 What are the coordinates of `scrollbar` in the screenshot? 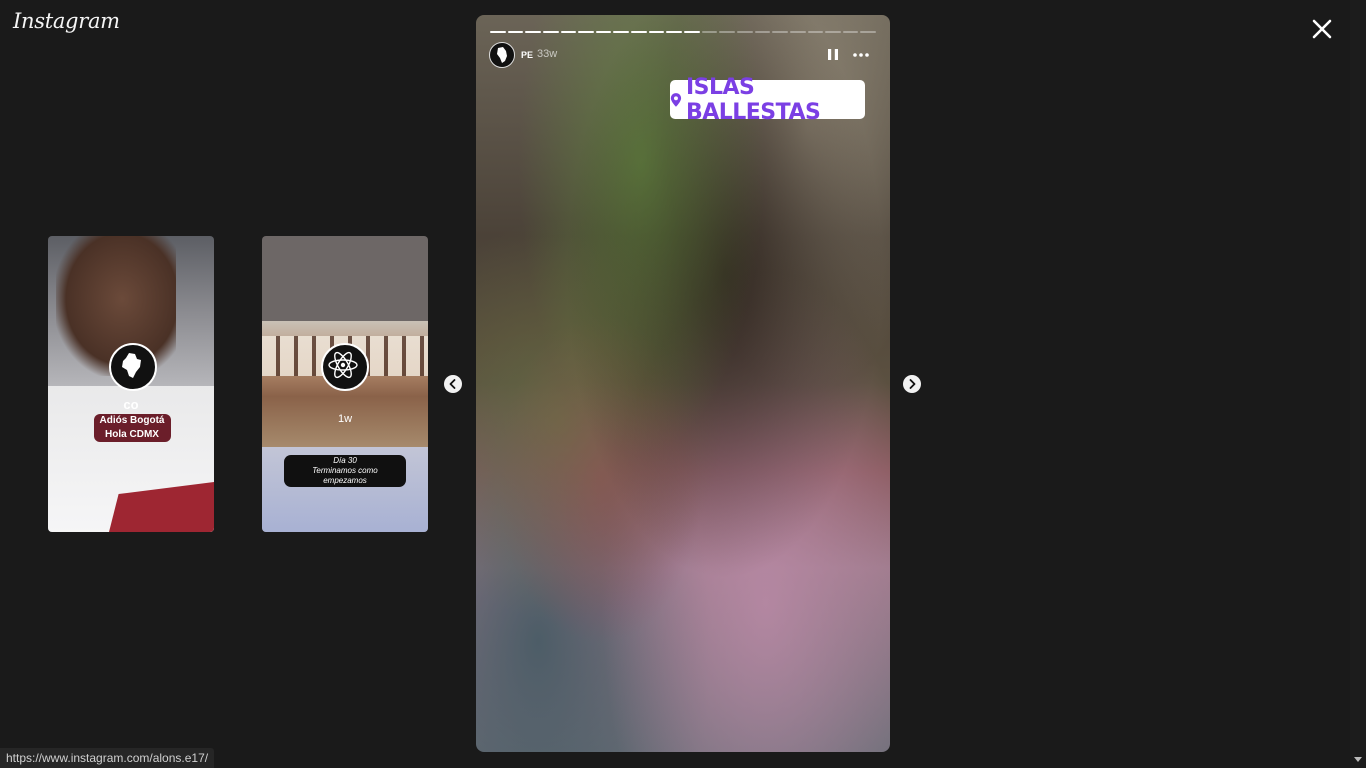 It's located at (1358, 384).